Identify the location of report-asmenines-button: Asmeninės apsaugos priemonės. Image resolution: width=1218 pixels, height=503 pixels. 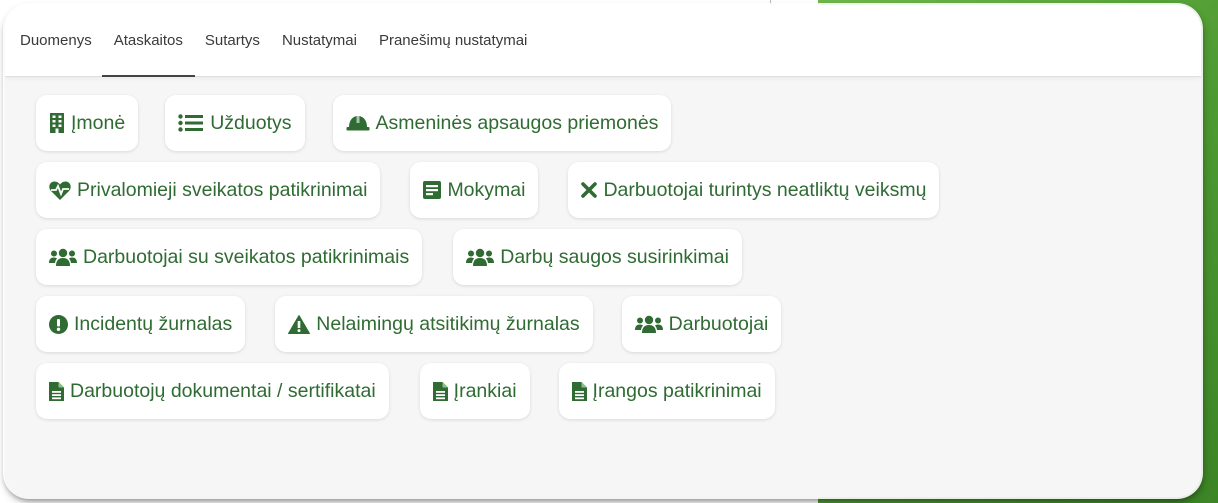
(502, 123).